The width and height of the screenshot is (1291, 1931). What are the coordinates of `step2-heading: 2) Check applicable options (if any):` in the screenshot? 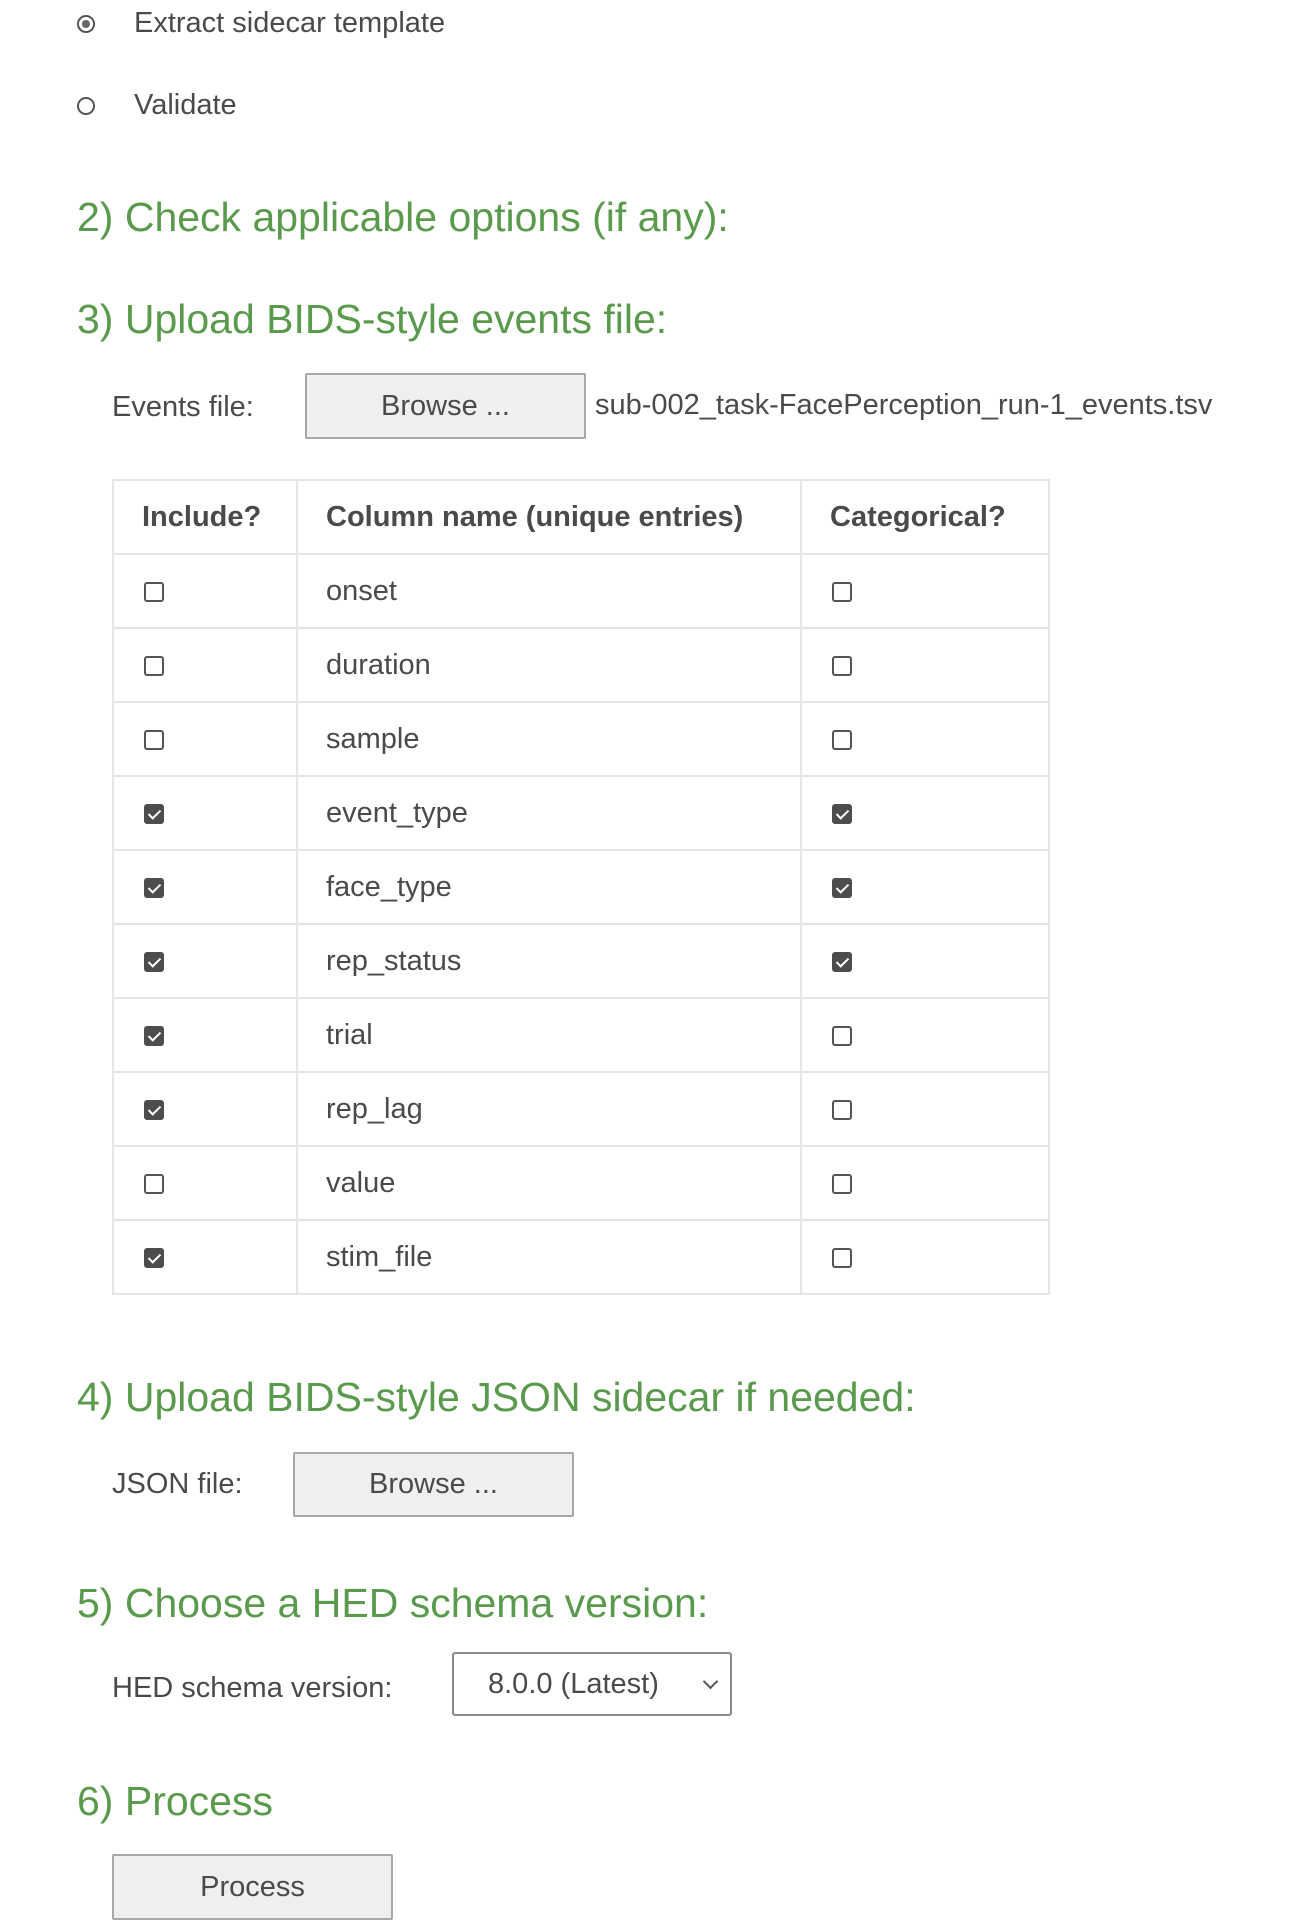 It's located at (403, 217).